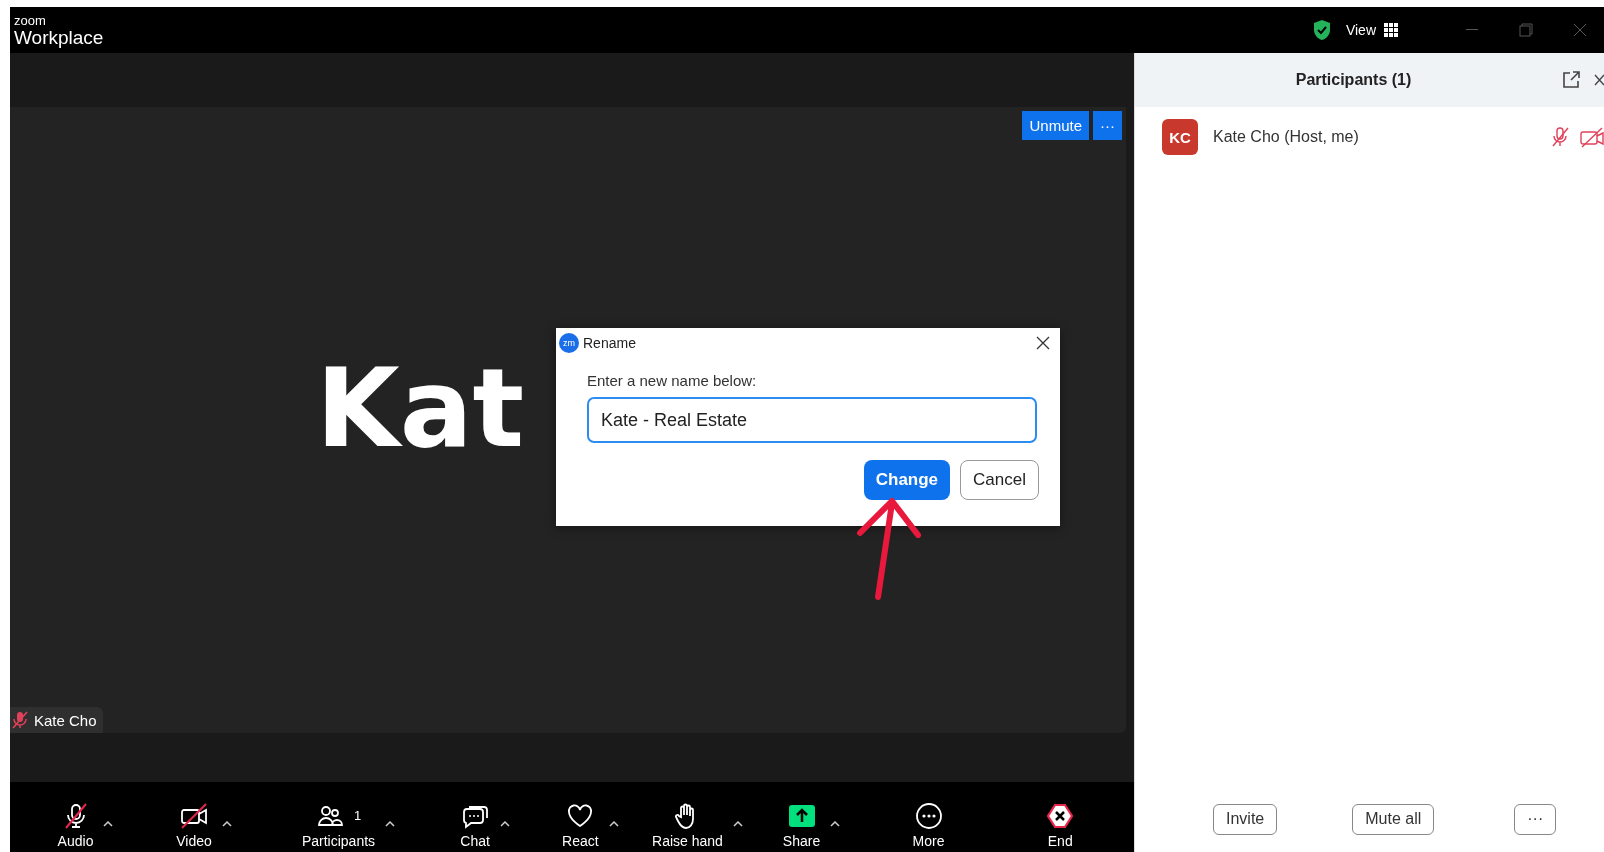 This screenshot has width=1604, height=852. What do you see at coordinates (1286, 137) in the screenshot?
I see `participant-name: Kate Cho (Host, me)` at bounding box center [1286, 137].